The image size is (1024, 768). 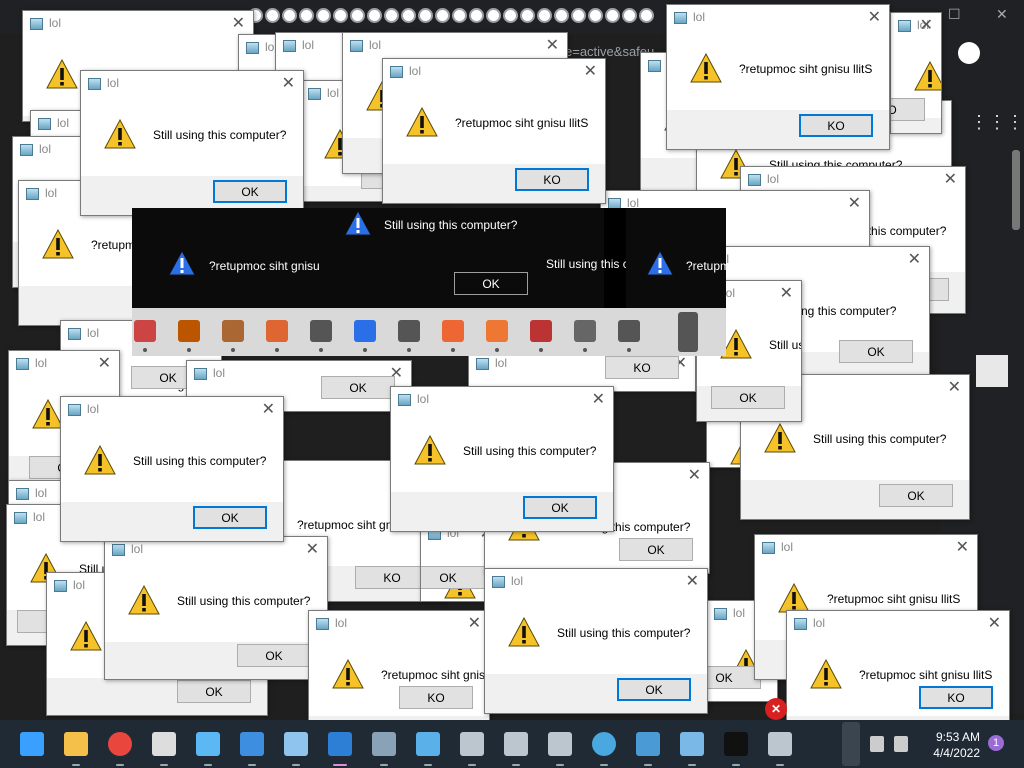 I want to click on app-icon, so click(x=145, y=331).